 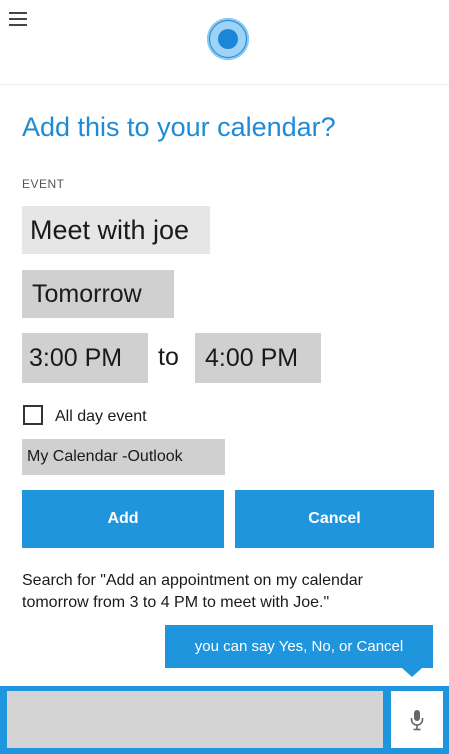 I want to click on header-divider, so click(x=224, y=84).